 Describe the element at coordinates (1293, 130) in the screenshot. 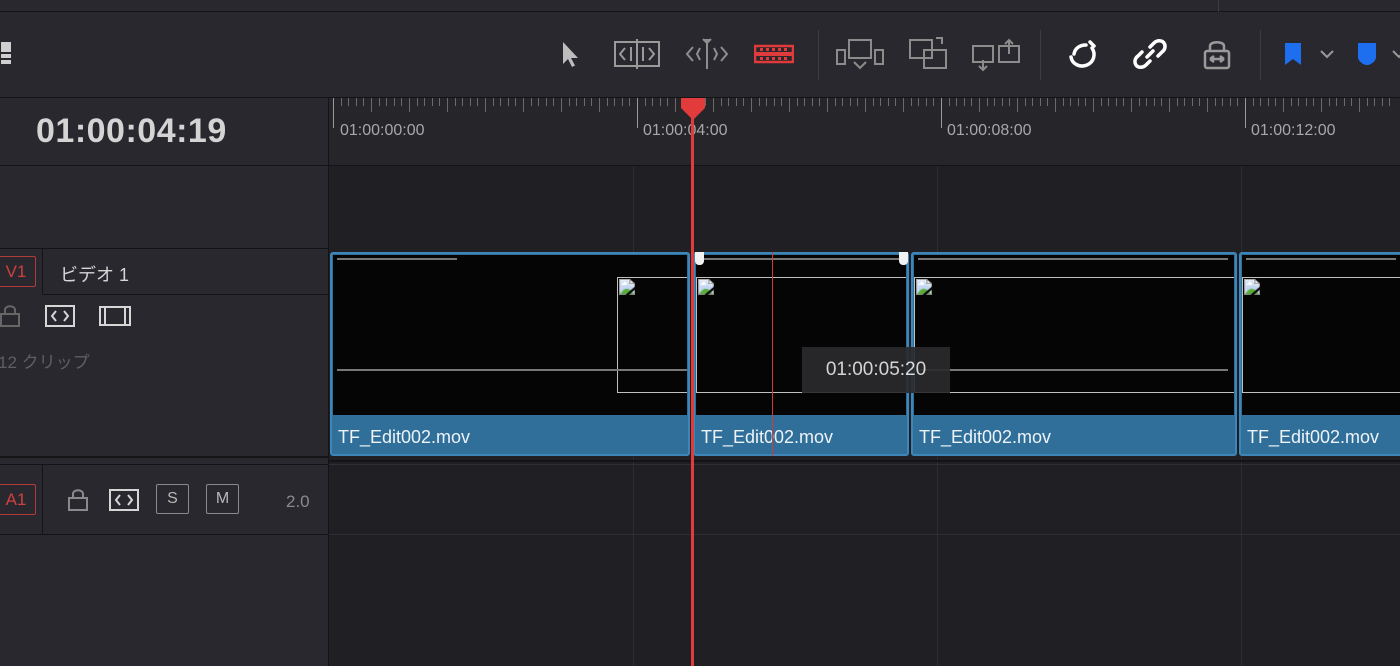

I see `ruler-label: 01:00:12:00` at that location.